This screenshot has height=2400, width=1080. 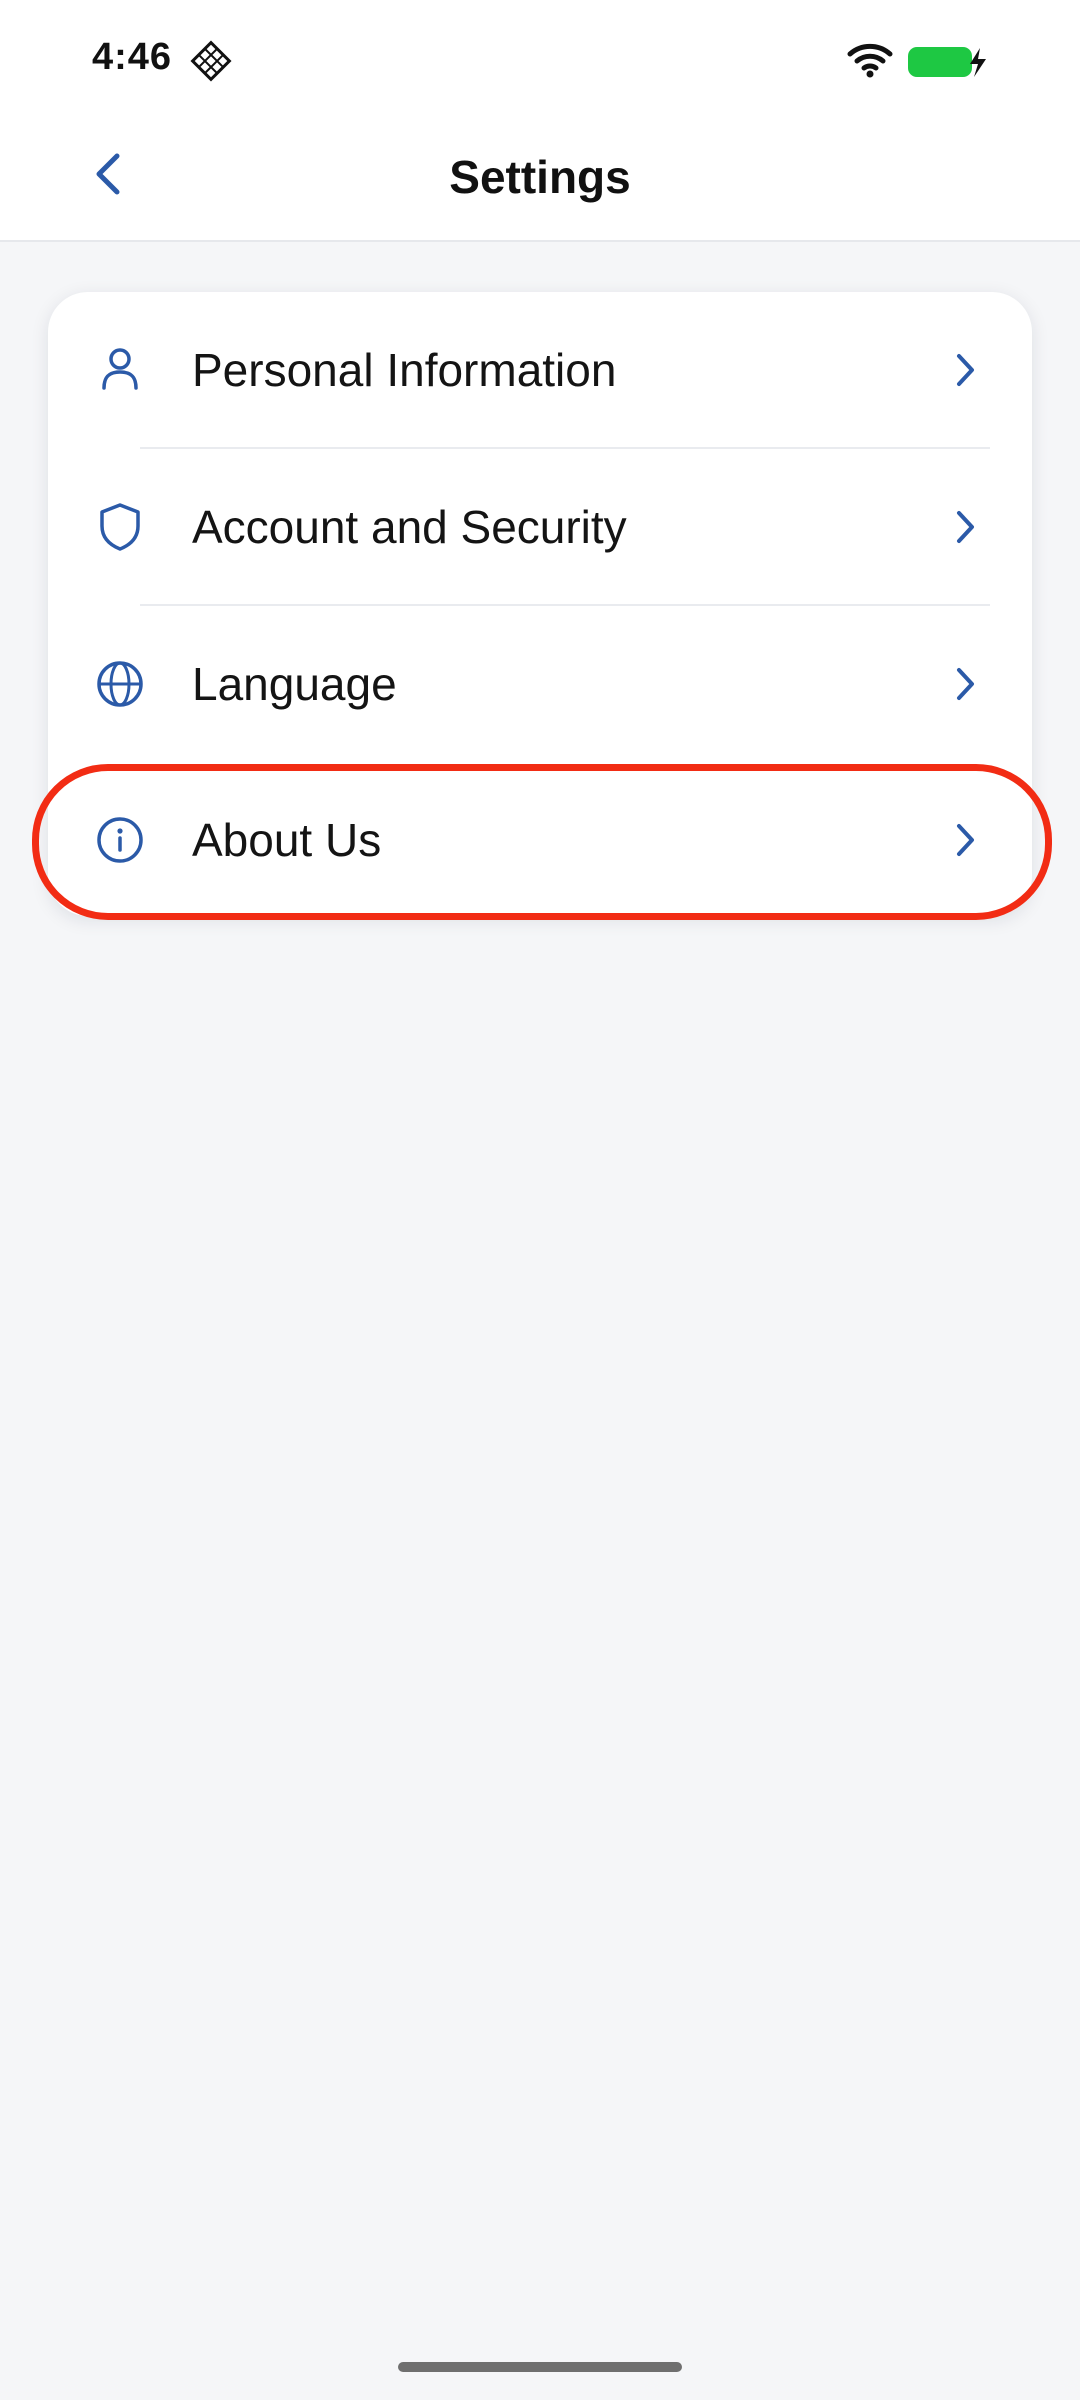 I want to click on diamond-grid-icon, so click(x=211, y=61).